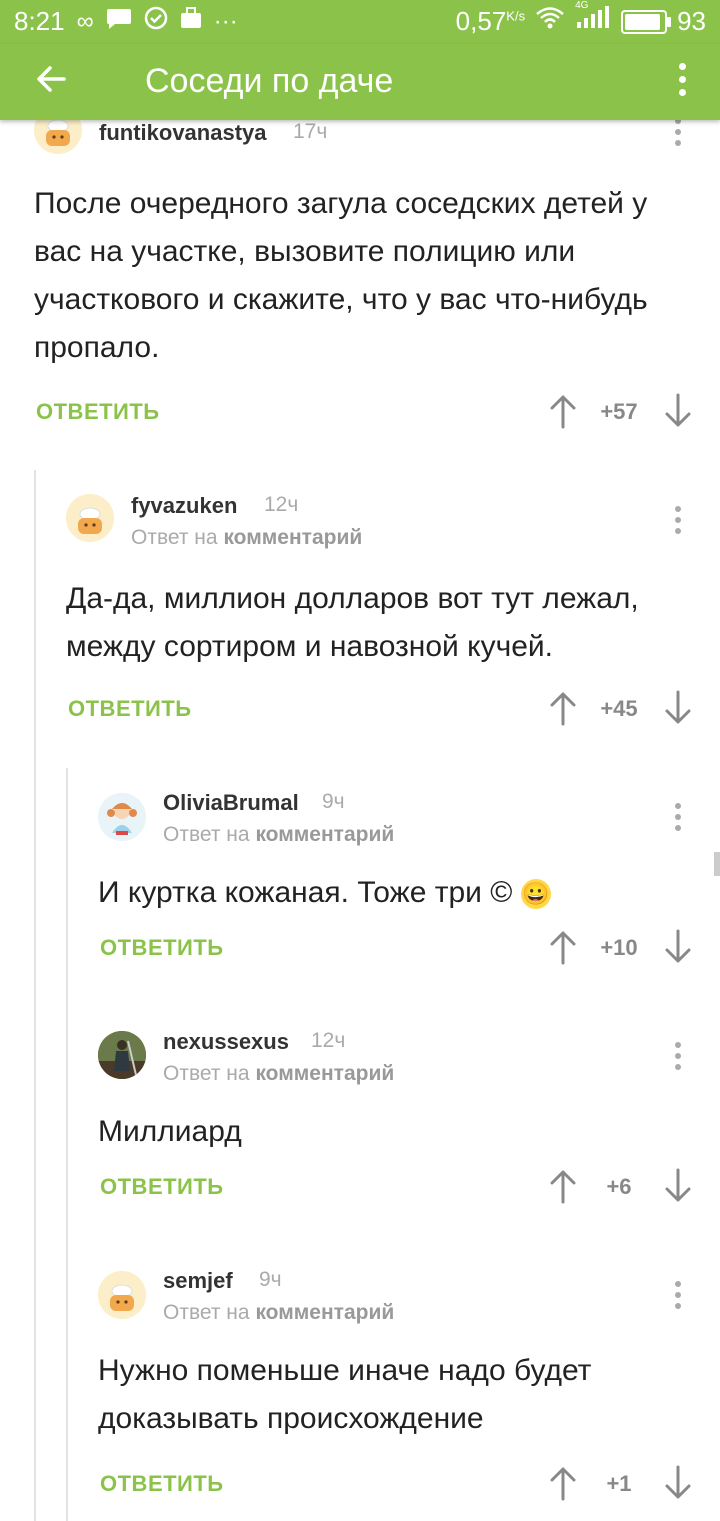 The width and height of the screenshot is (720, 1521). I want to click on comment-score: +57, so click(619, 411).